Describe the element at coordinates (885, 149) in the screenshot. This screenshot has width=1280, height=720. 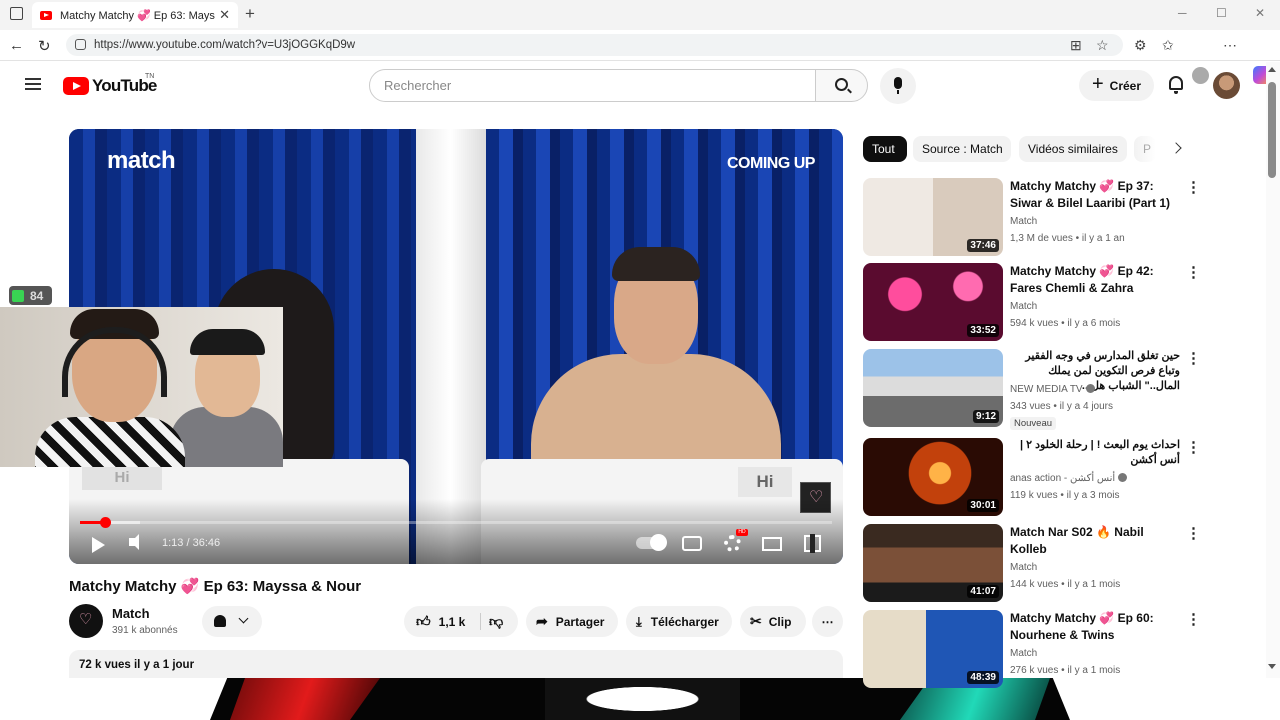
I see `chip-0: Tout` at that location.